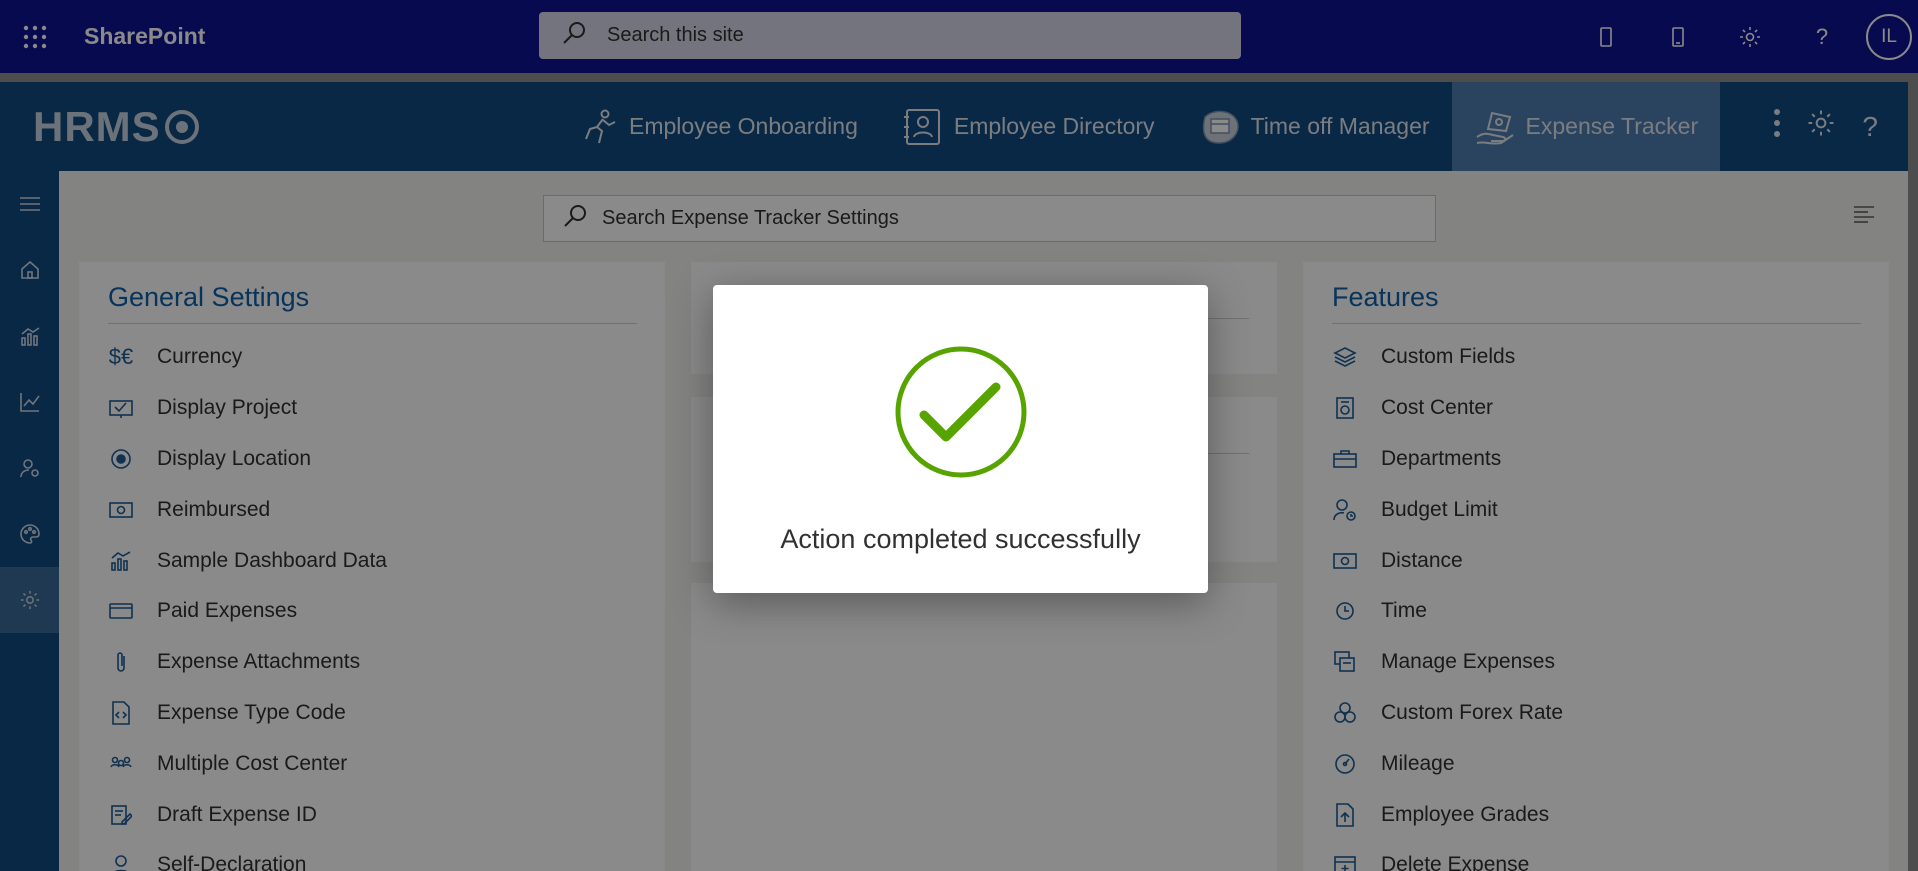 The width and height of the screenshot is (1918, 871). What do you see at coordinates (960, 539) in the screenshot?
I see `success-message: Action completed successfully` at bounding box center [960, 539].